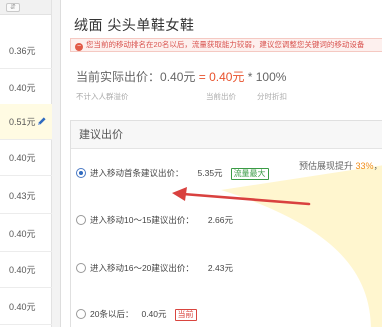 The width and height of the screenshot is (382, 327). Describe the element at coordinates (210, 173) in the screenshot. I see `bid-option-price: 5.35元` at that location.